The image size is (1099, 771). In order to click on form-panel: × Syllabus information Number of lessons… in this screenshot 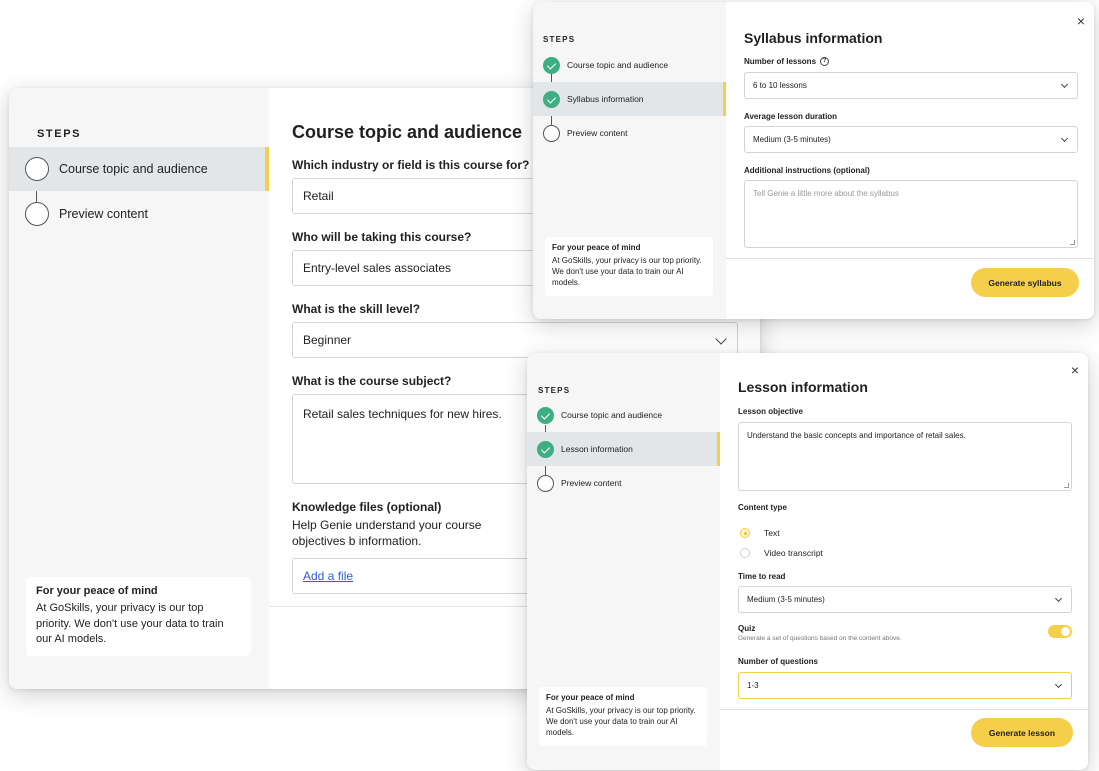, I will do `click(910, 160)`.